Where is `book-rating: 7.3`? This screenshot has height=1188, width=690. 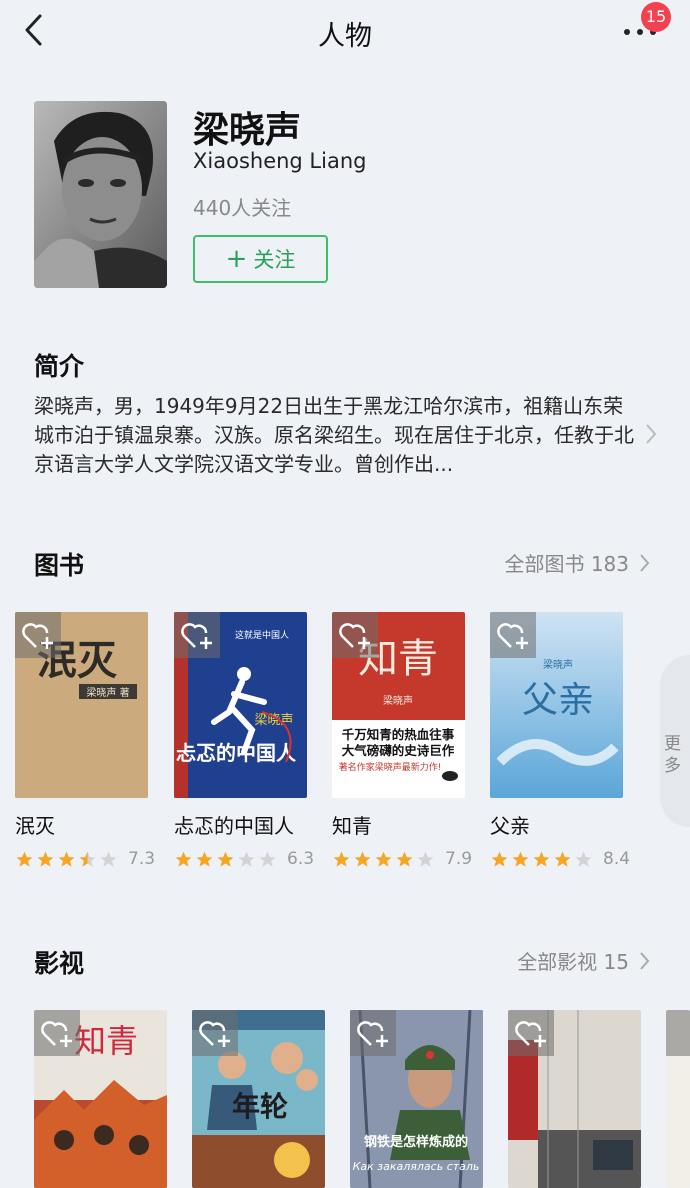
book-rating: 7.3 is located at coordinates (85, 859).